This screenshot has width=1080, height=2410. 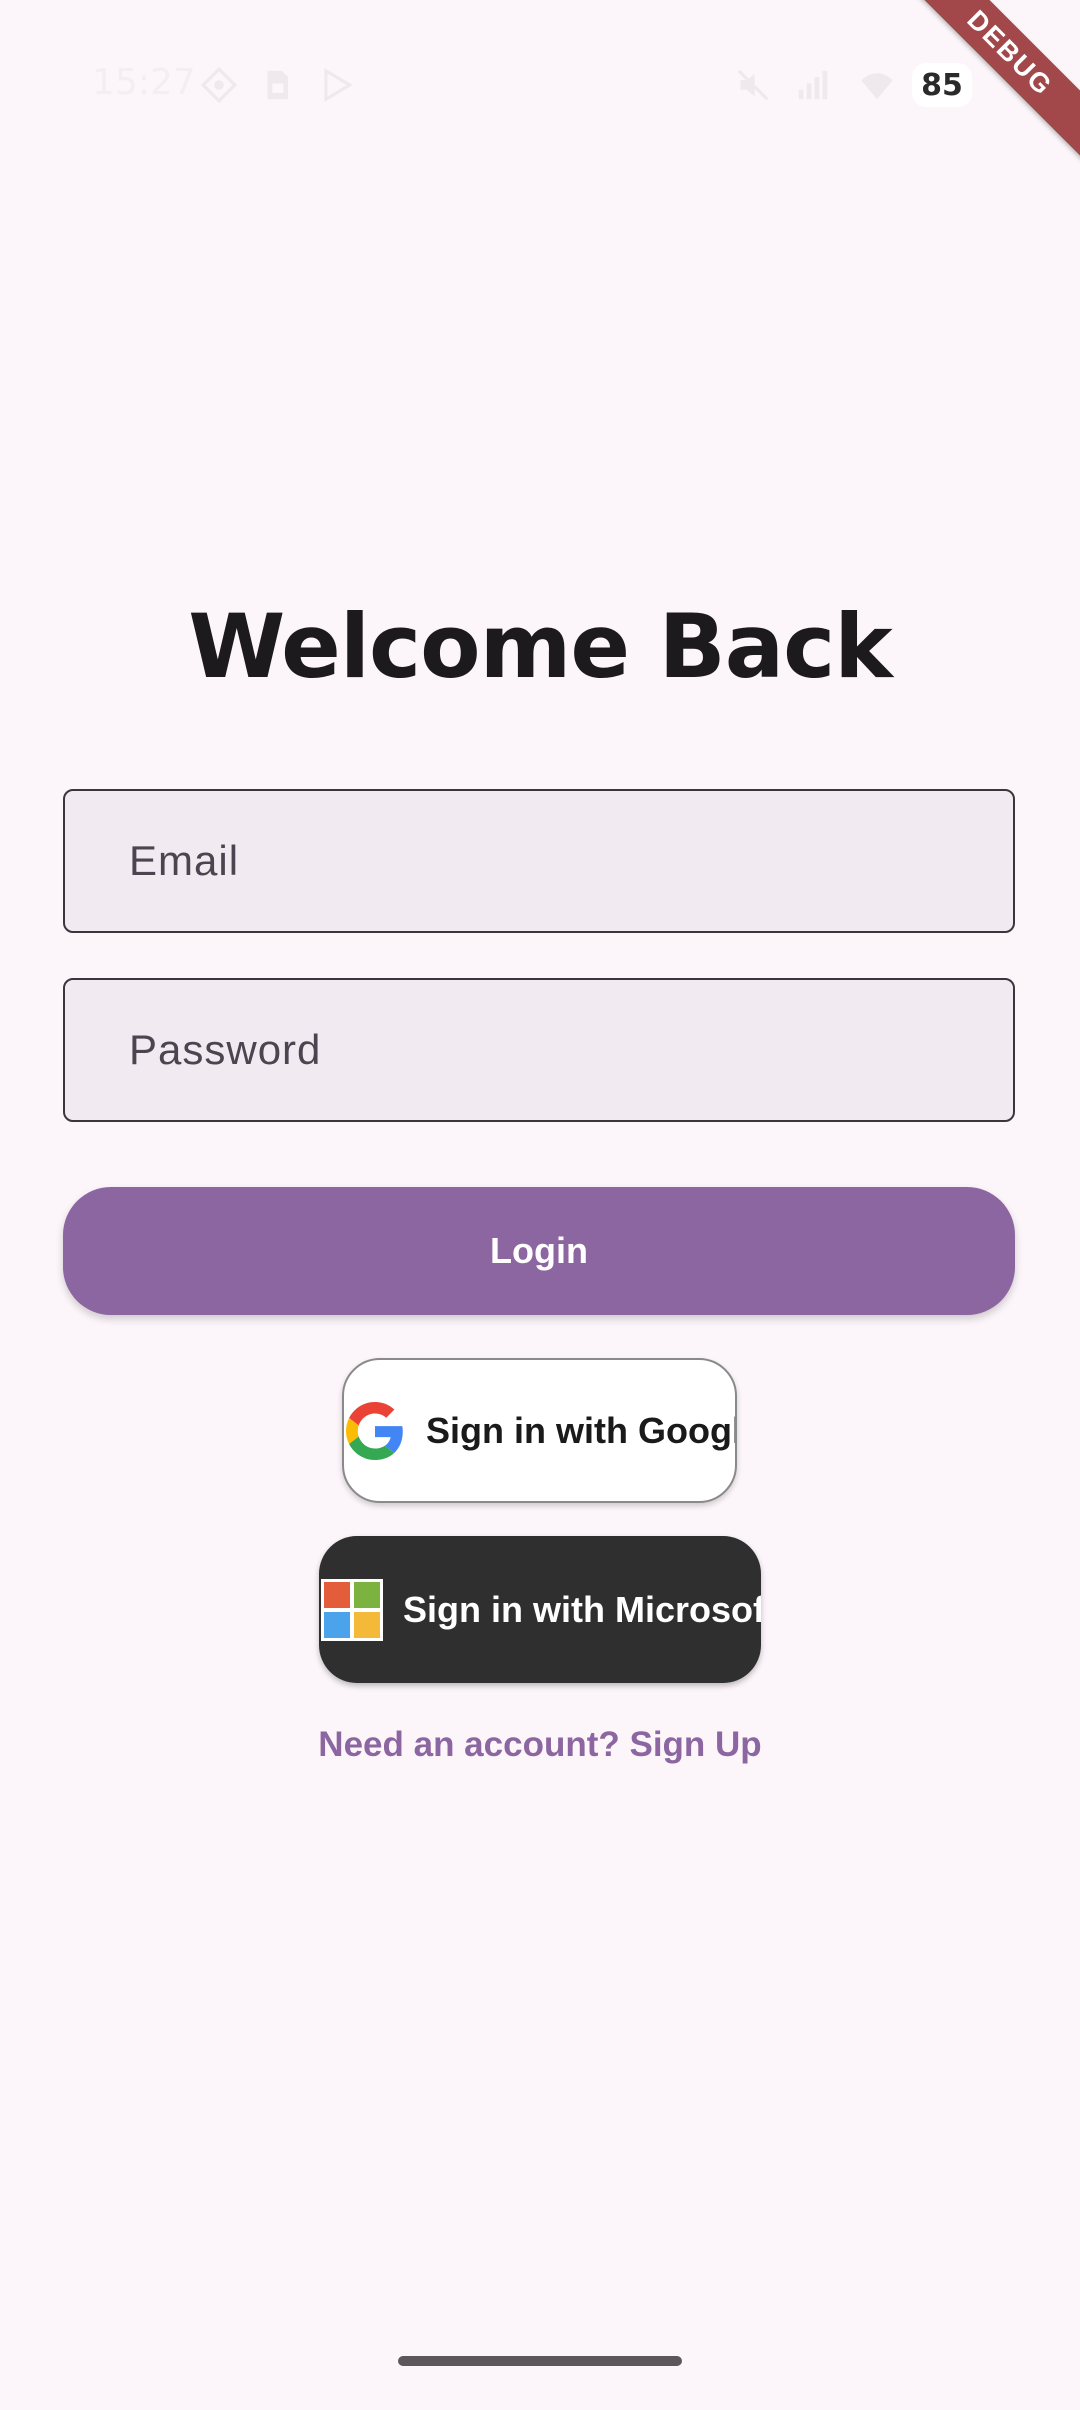 I want to click on microsoft-button-label: Sign in with Microsoft, so click(x=582, y=1609).